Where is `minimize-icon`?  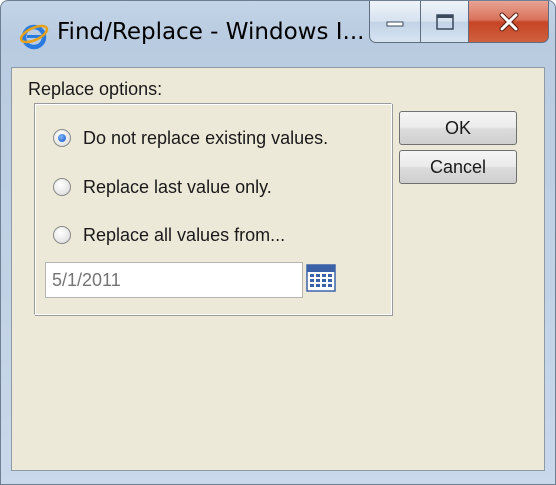
minimize-icon is located at coordinates (395, 23).